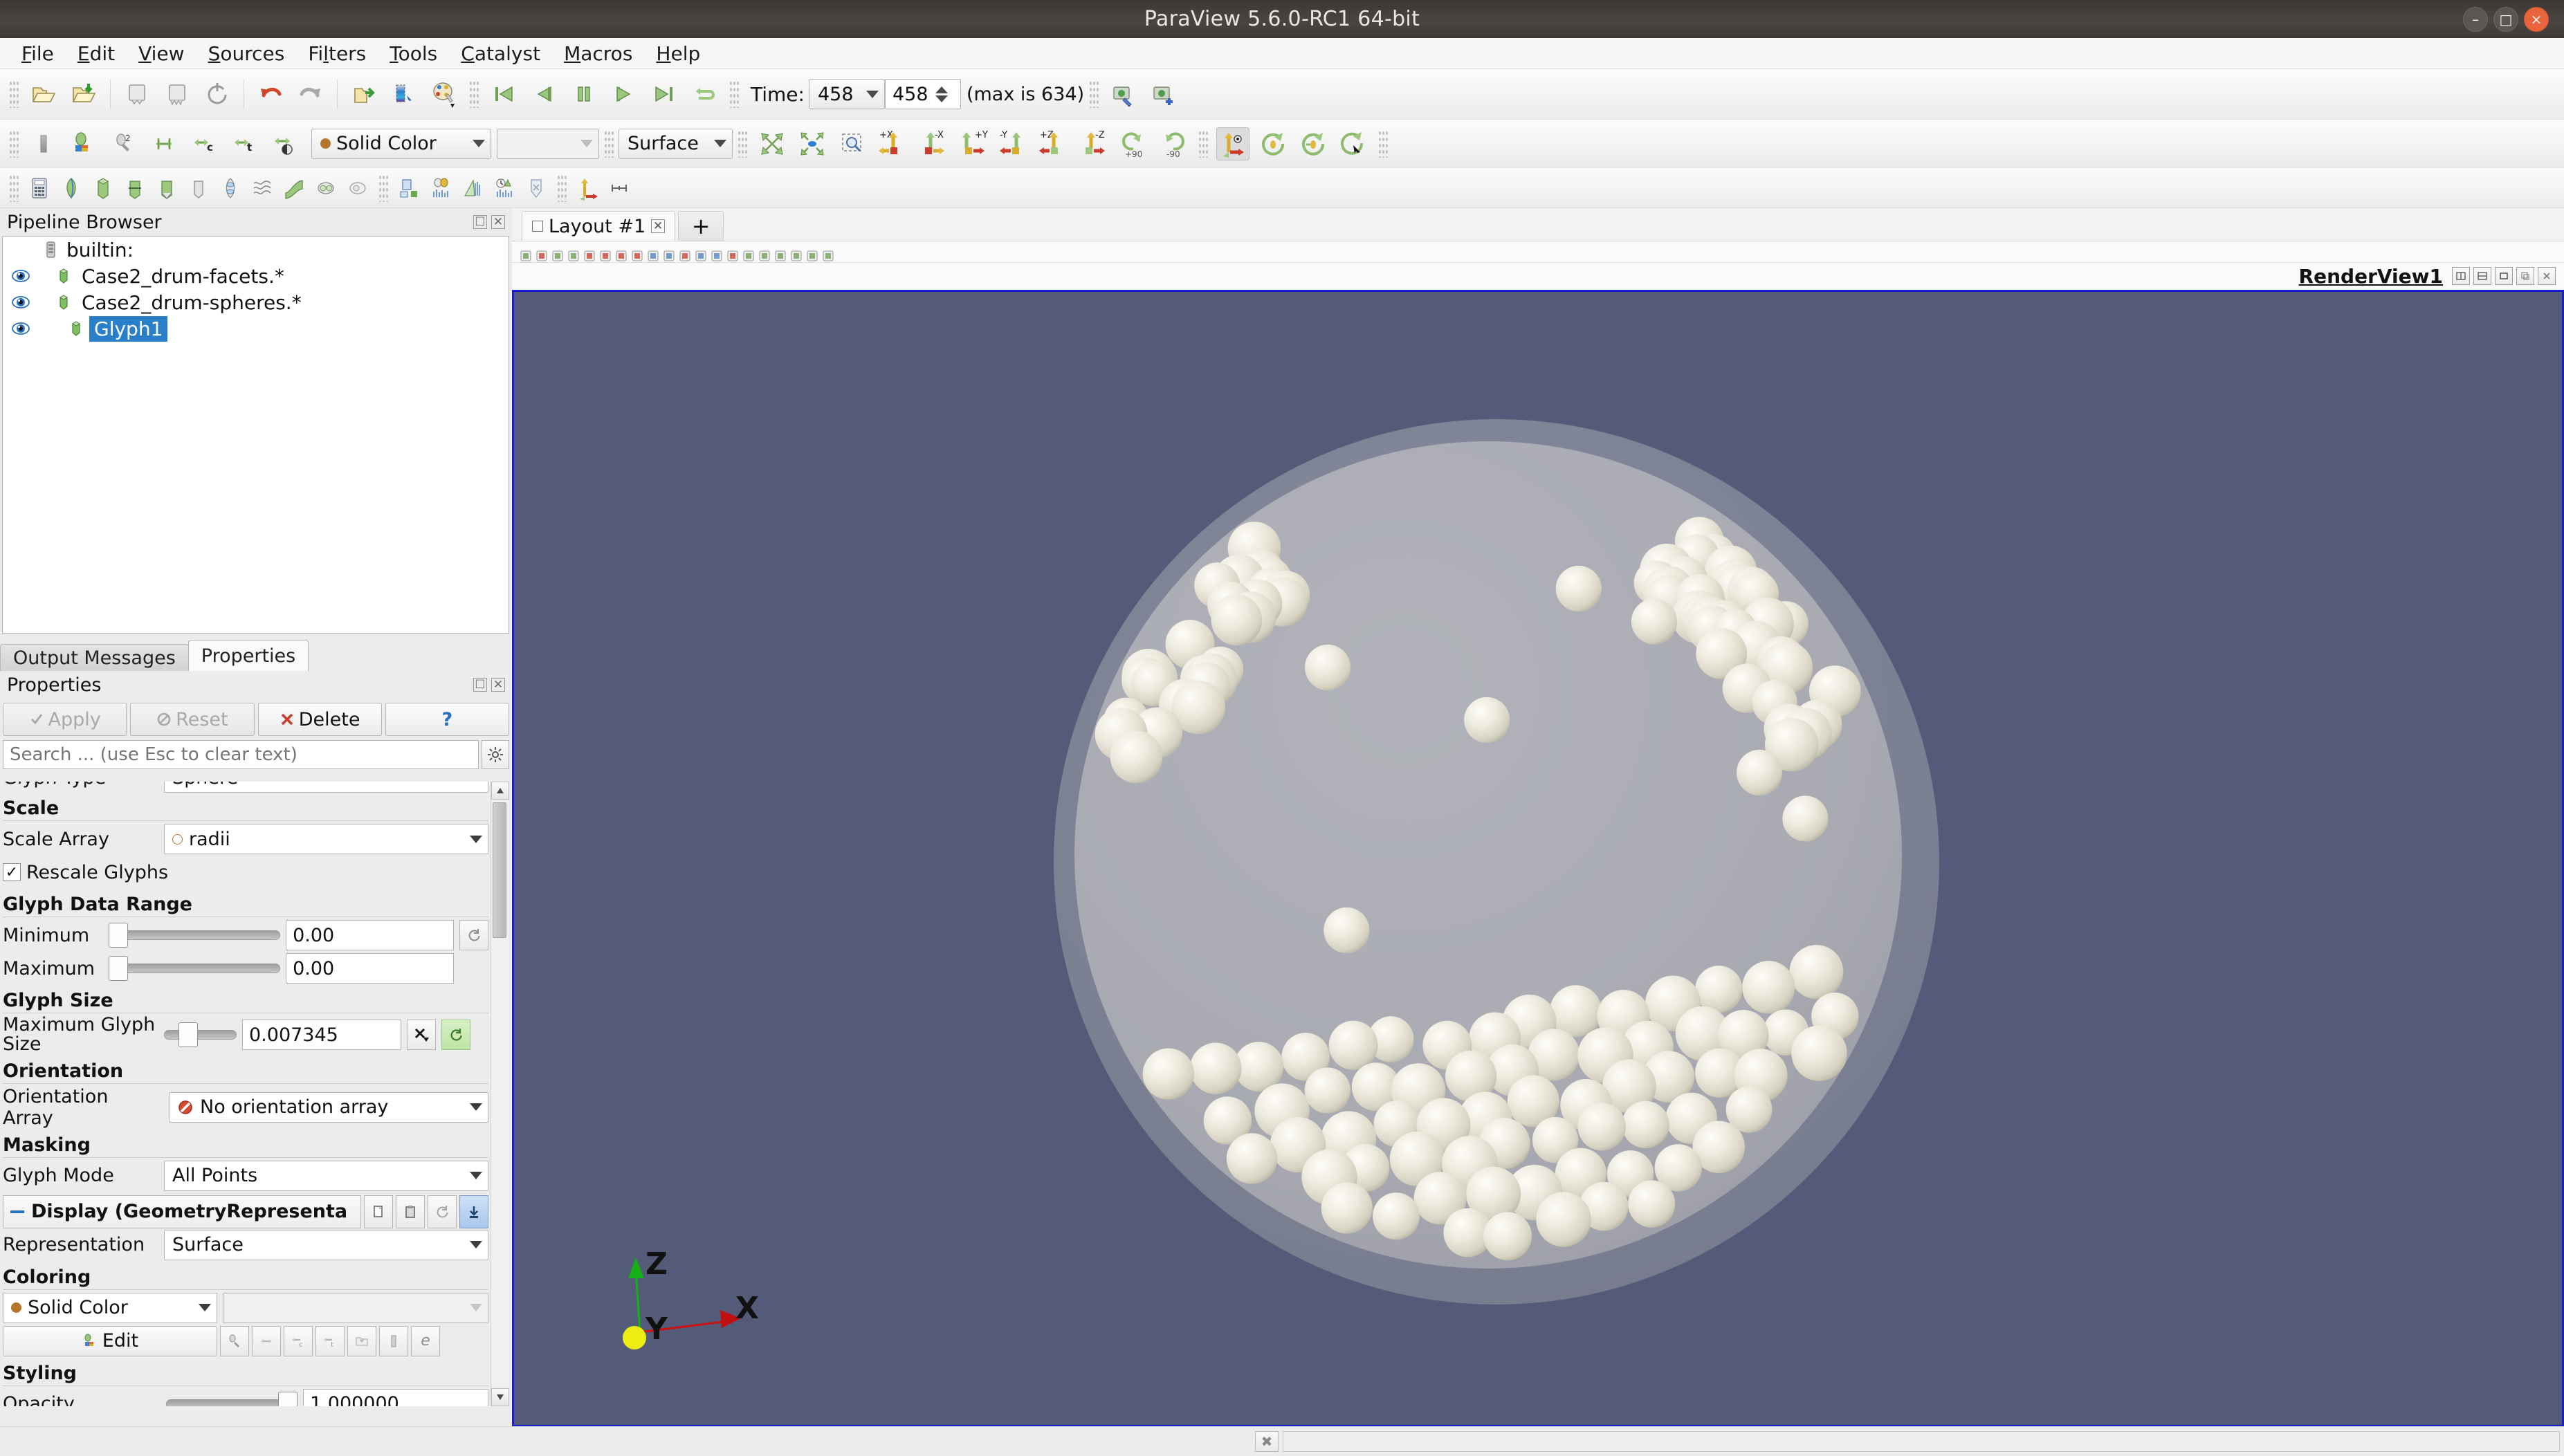 This screenshot has height=1456, width=2564. What do you see at coordinates (256, 250) in the screenshot?
I see `pipeline-item-builtin: builtin:` at bounding box center [256, 250].